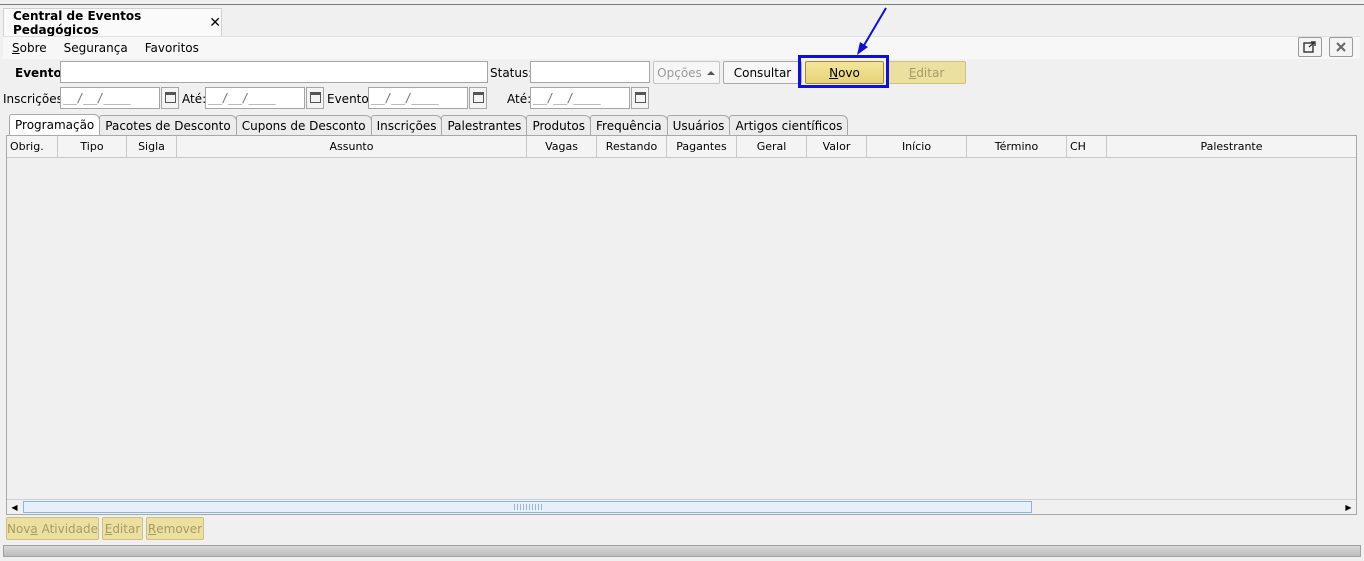  What do you see at coordinates (632, 146) in the screenshot?
I see `column-header: Restando` at bounding box center [632, 146].